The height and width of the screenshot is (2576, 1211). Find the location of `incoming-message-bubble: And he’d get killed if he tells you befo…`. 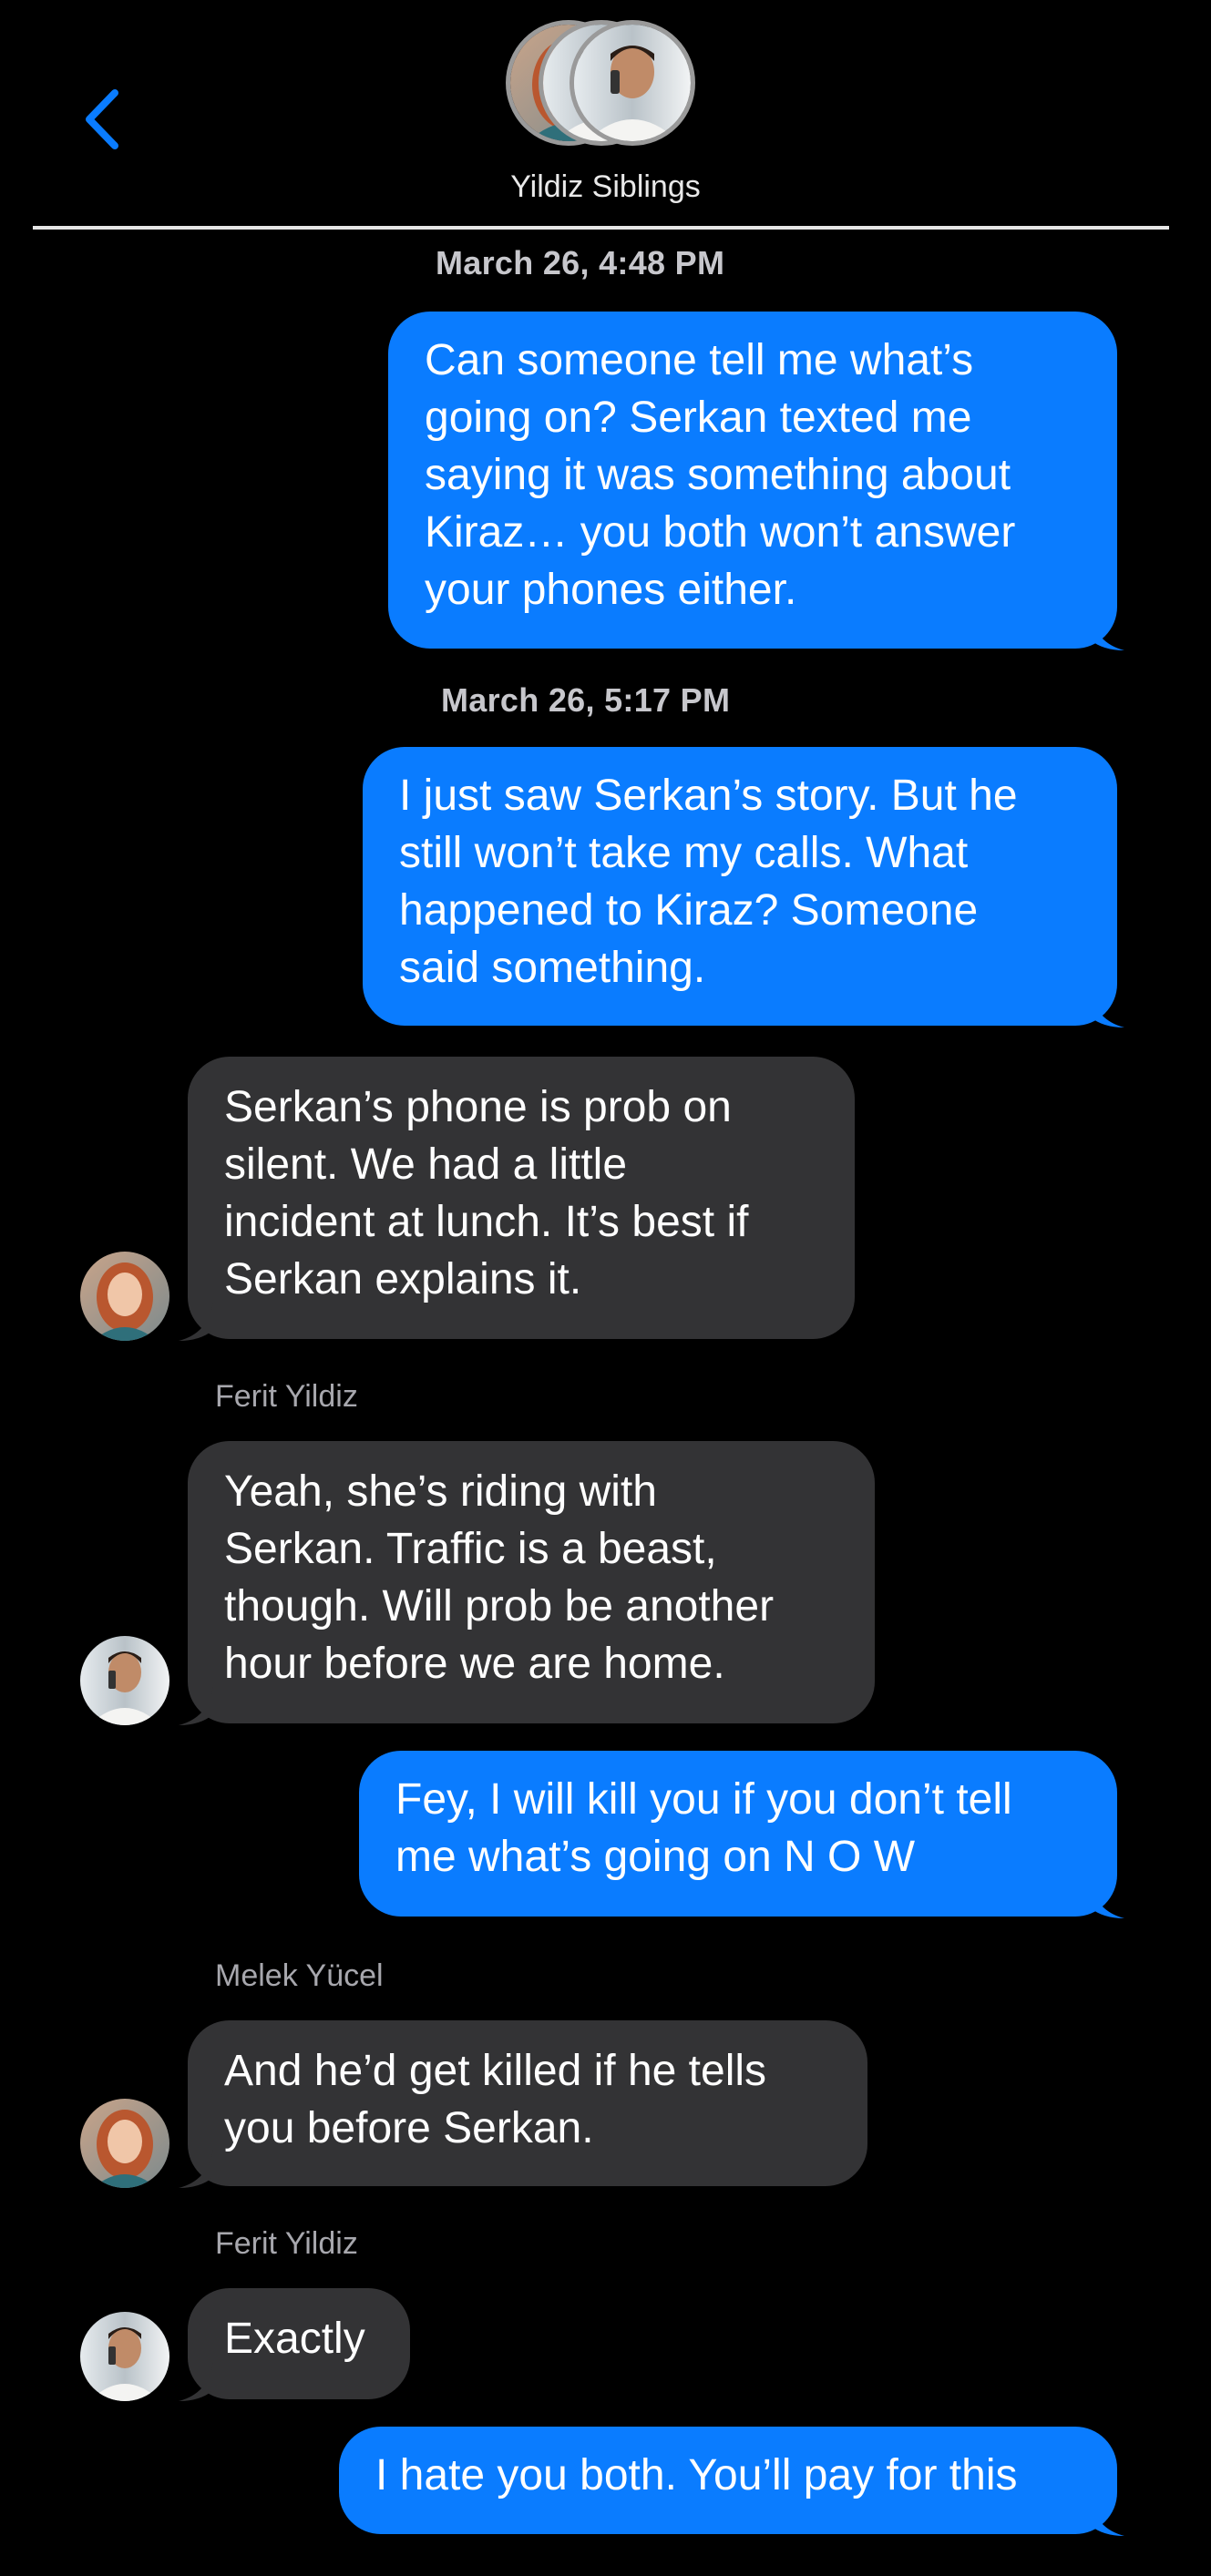

incoming-message-bubble: And he’d get killed if he tells you befo… is located at coordinates (527, 2103).